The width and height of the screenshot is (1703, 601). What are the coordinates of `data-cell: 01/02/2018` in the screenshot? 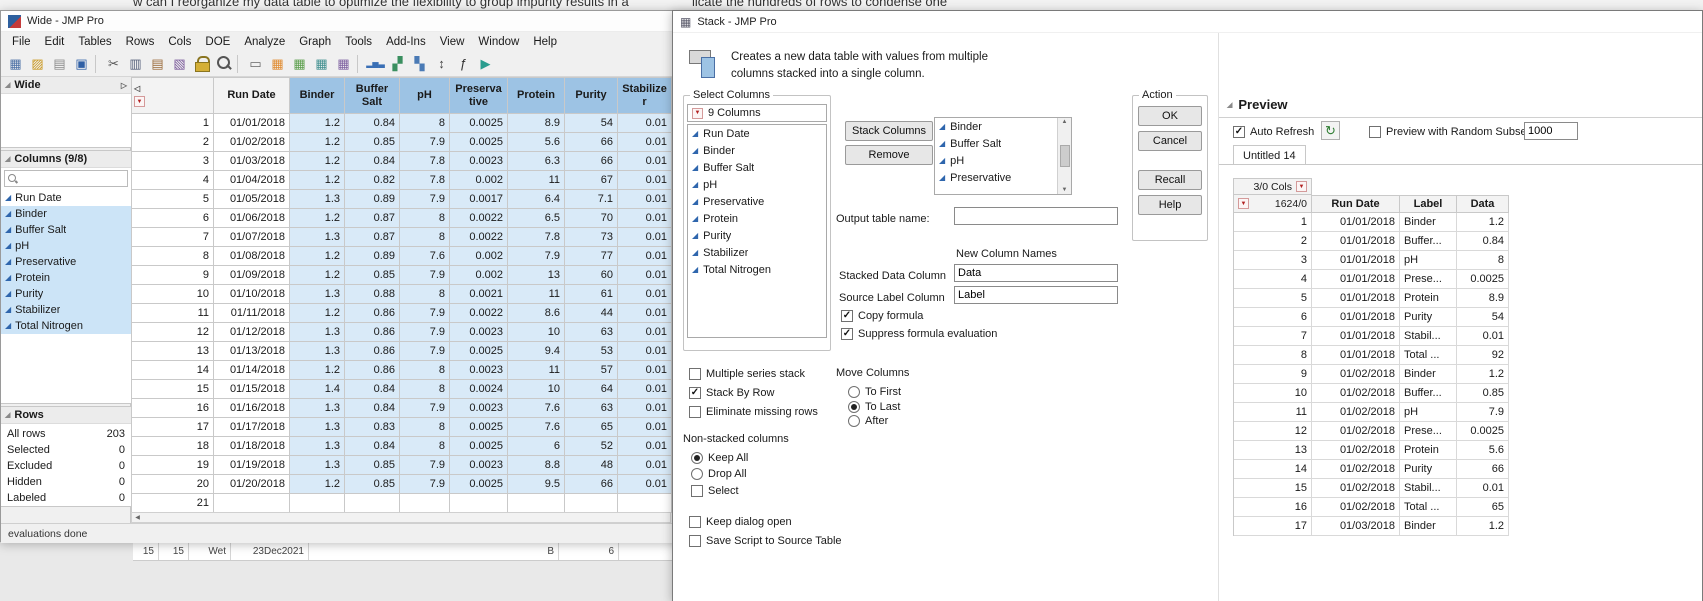 It's located at (252, 142).